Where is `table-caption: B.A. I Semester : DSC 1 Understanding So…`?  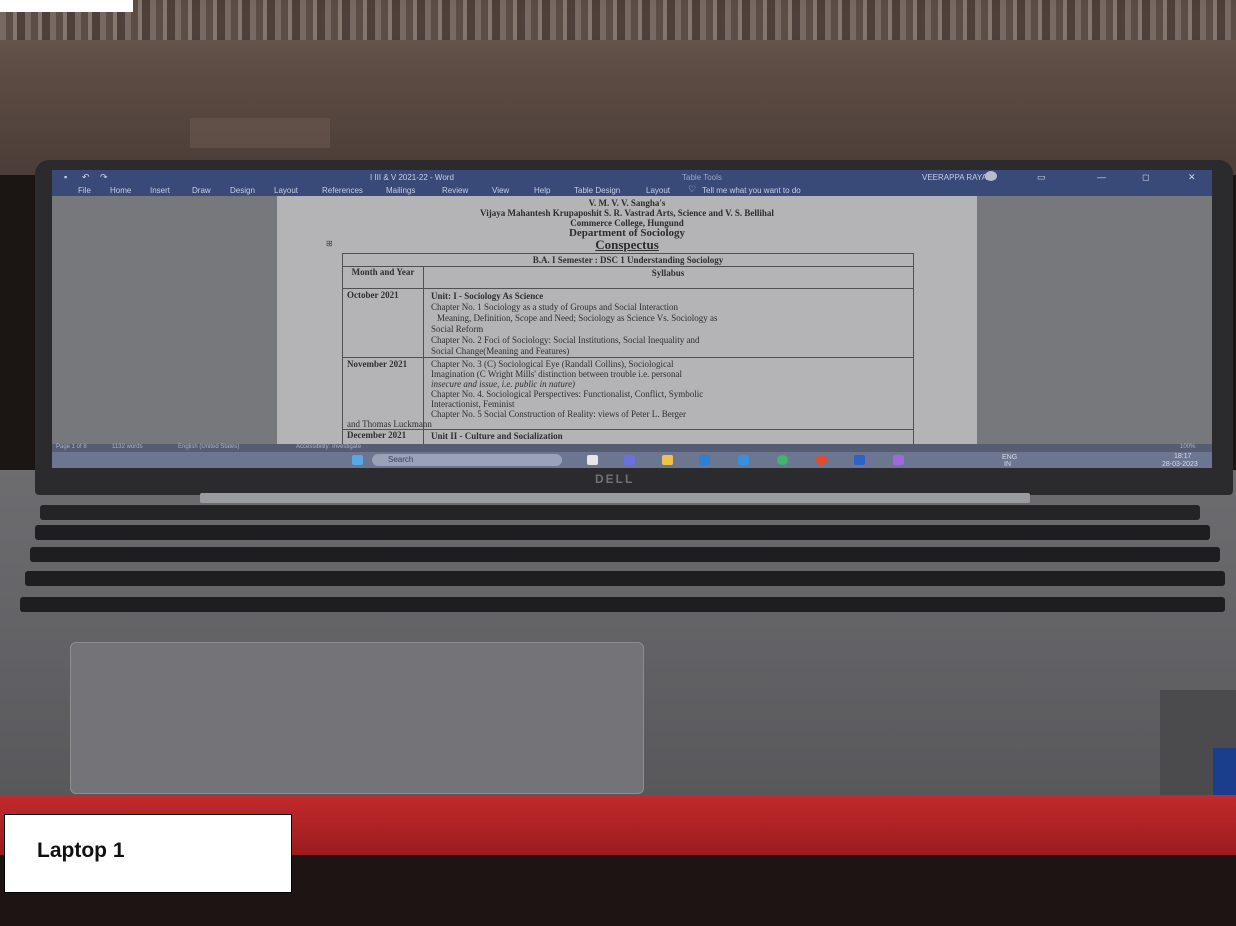
table-caption: B.A. I Semester : DSC 1 Understanding So… is located at coordinates (628, 260).